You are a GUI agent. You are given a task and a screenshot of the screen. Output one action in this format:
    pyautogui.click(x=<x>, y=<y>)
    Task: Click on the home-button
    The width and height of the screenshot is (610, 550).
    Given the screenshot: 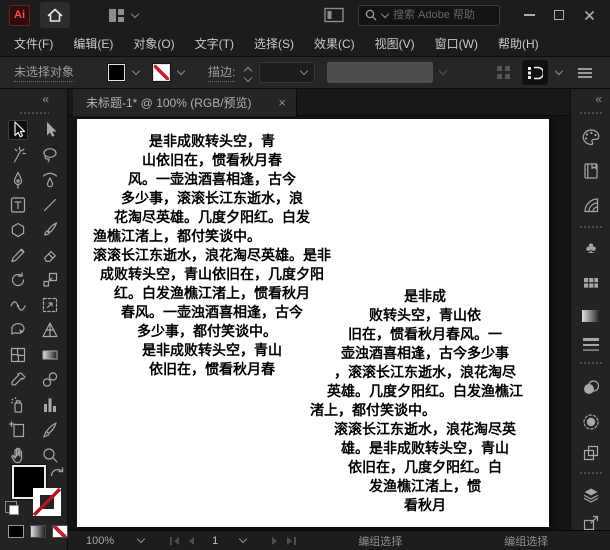 What is the action you would take?
    pyautogui.click(x=55, y=15)
    